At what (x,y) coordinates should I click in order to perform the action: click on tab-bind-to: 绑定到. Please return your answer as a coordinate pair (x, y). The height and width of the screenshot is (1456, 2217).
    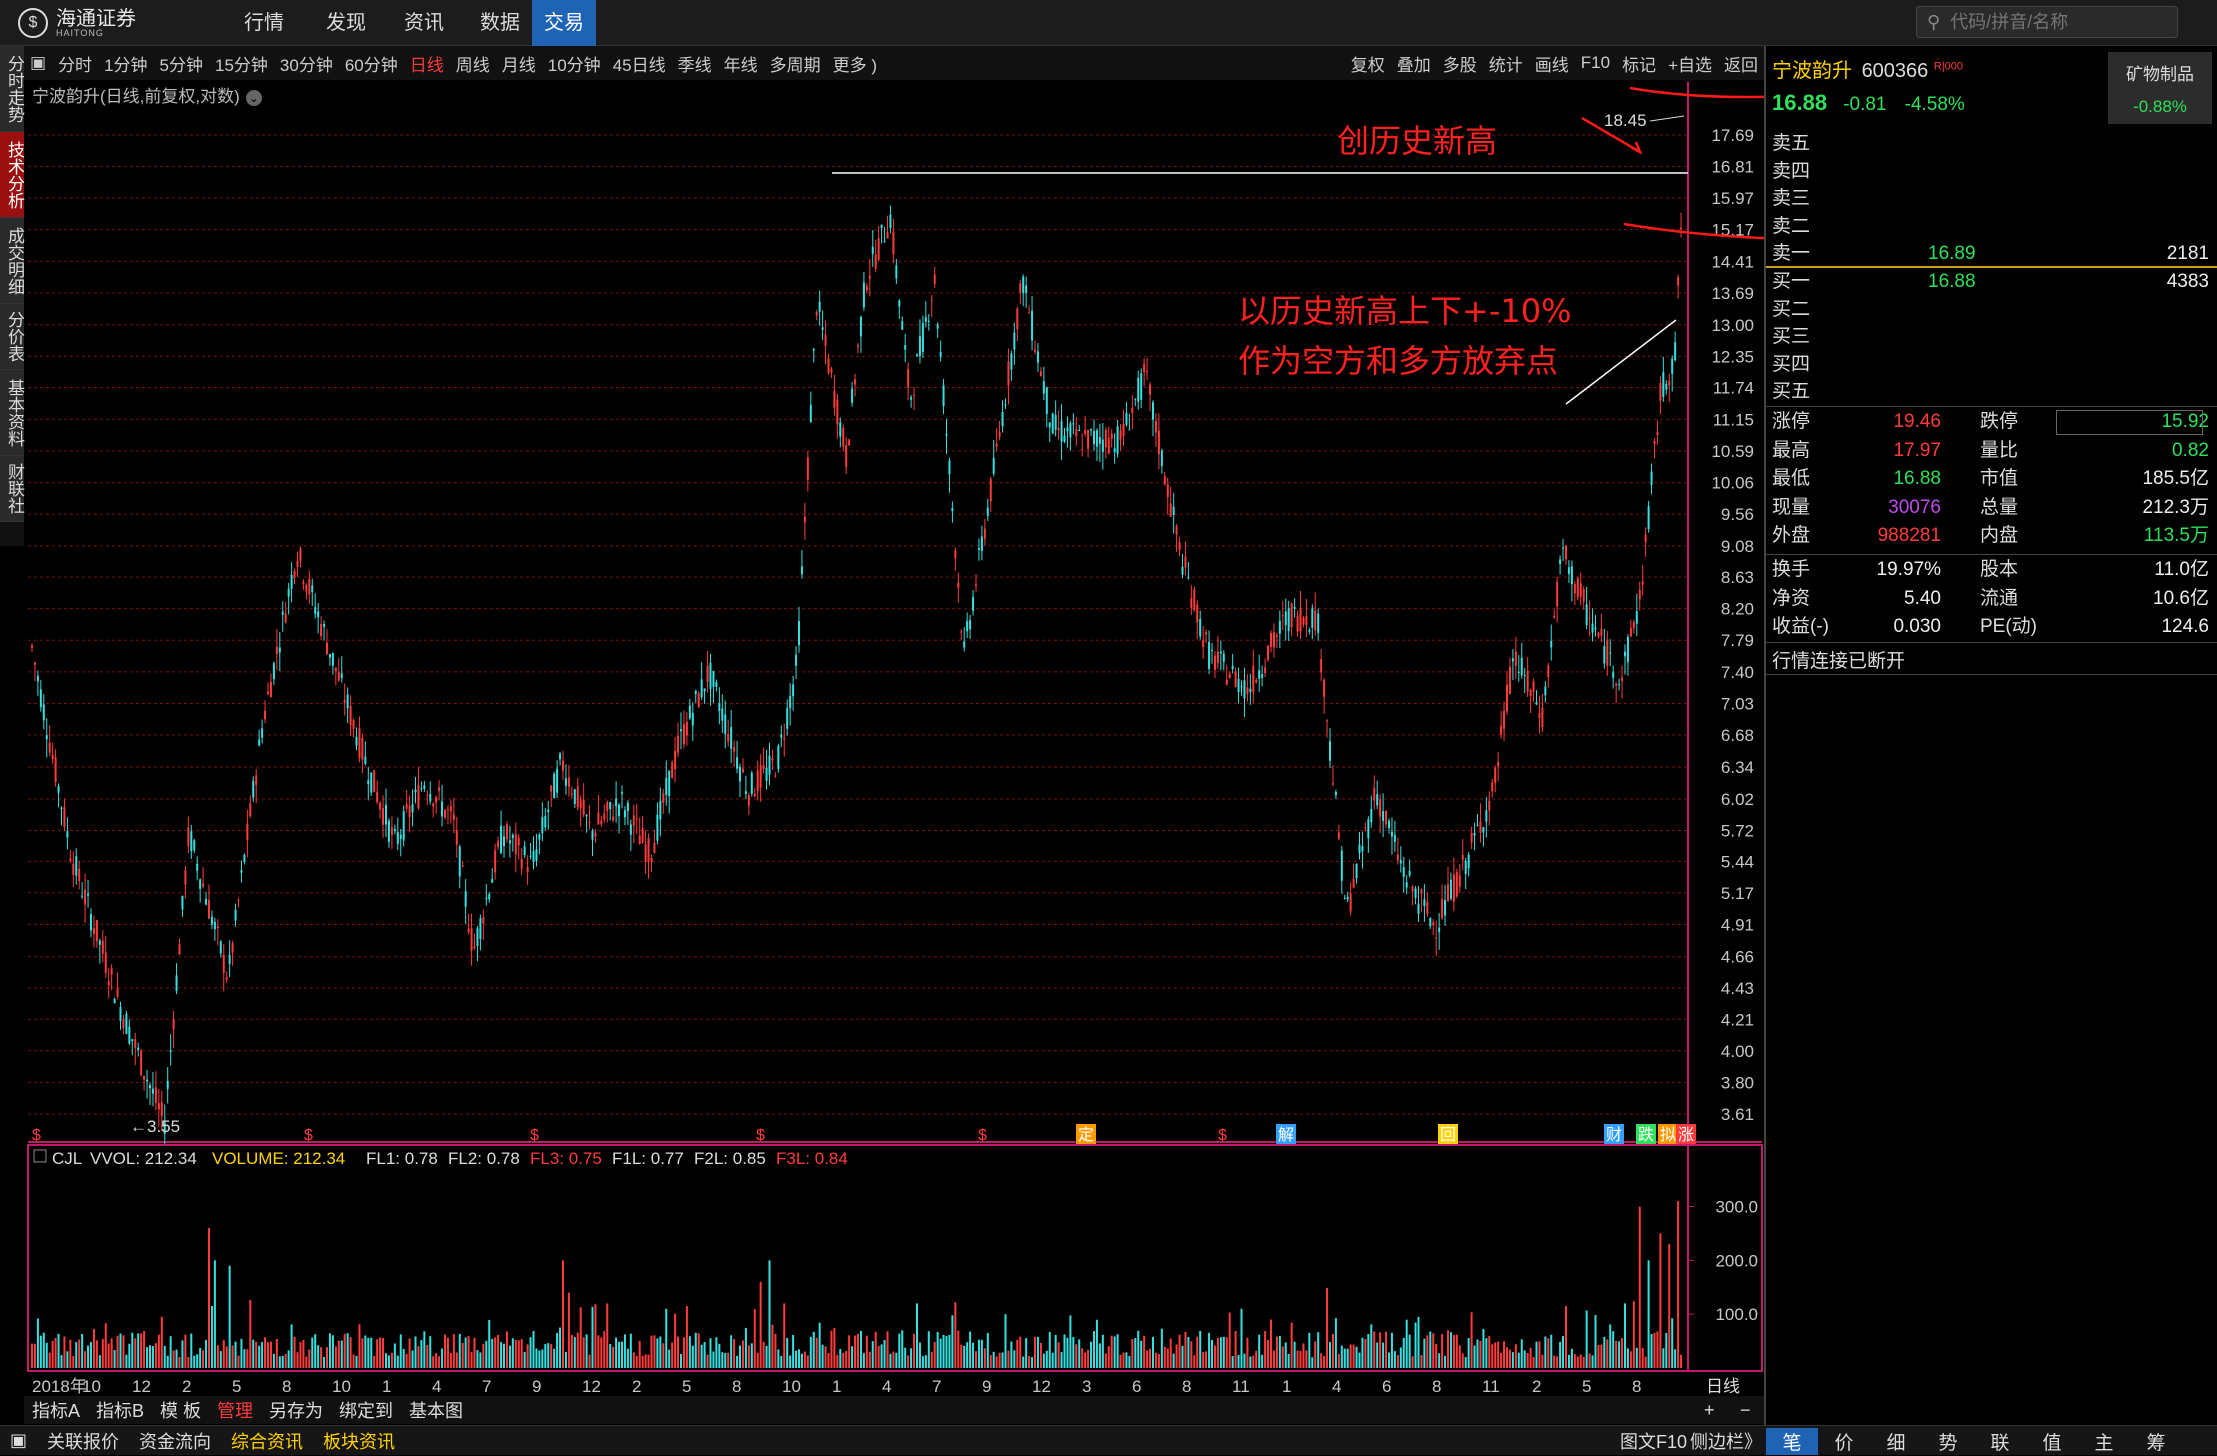
    Looking at the image, I should click on (366, 1410).